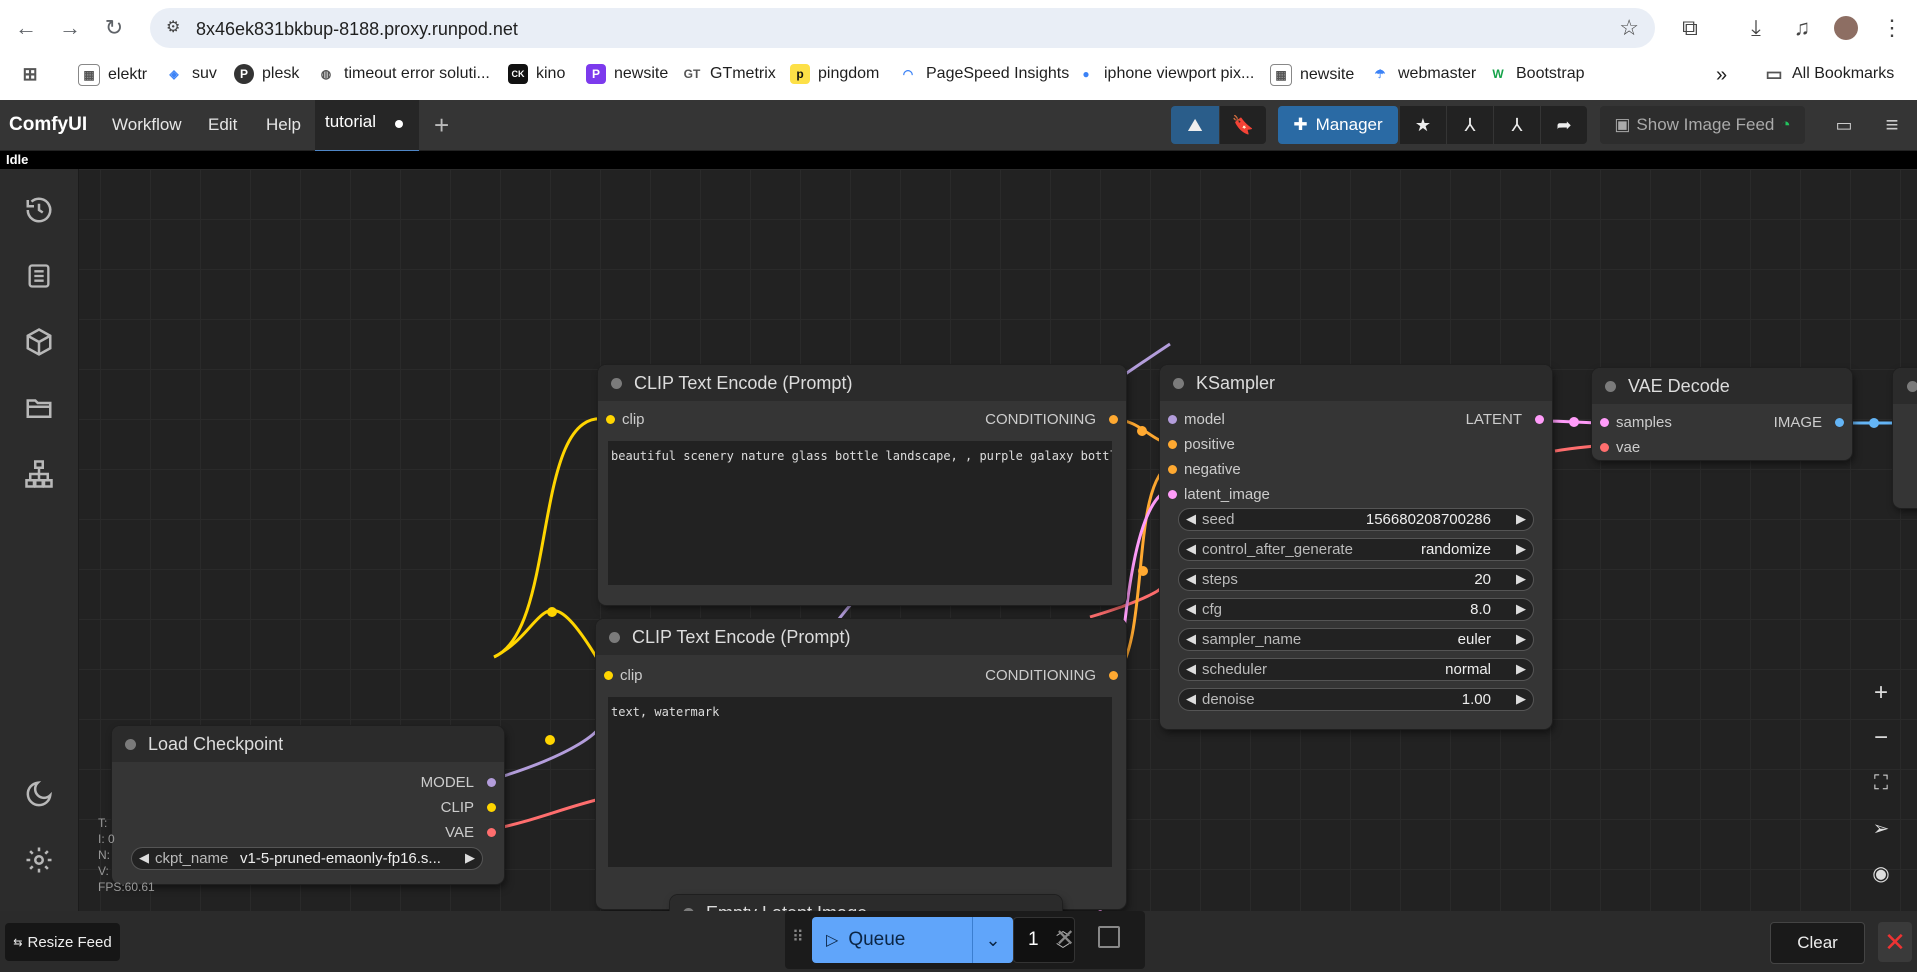 Image resolution: width=1917 pixels, height=972 pixels. What do you see at coordinates (536, 74) in the screenshot?
I see `bookmark-kino: CK kino` at bounding box center [536, 74].